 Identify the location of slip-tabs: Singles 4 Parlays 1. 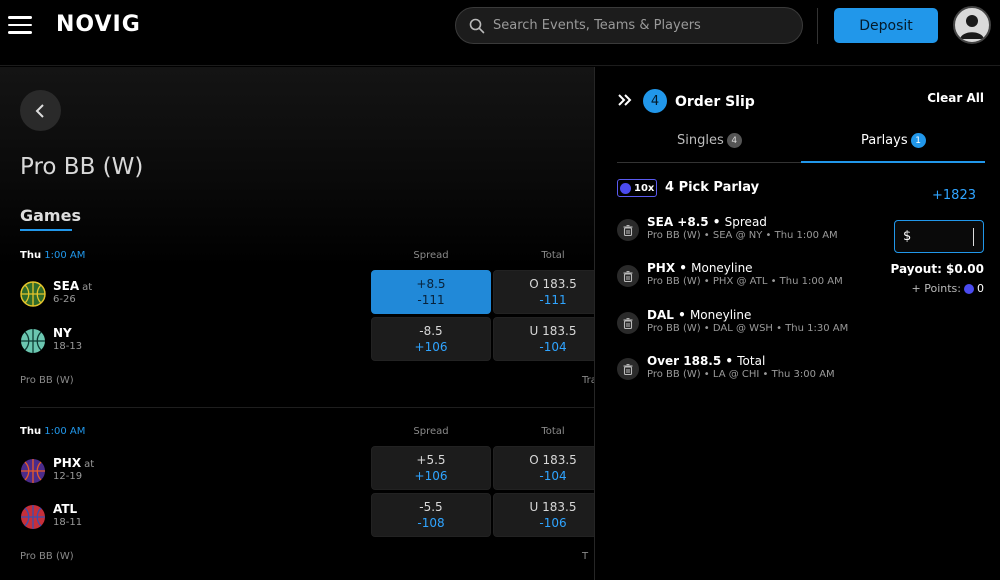
(801, 143).